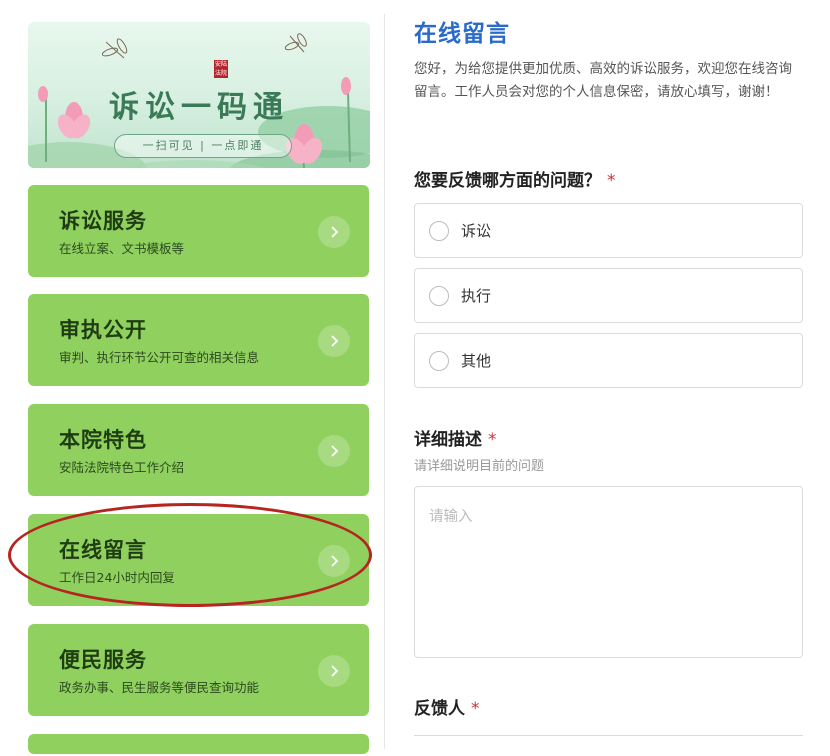  What do you see at coordinates (479, 466) in the screenshot?
I see `description-hint: 请详细说明目前的问题` at bounding box center [479, 466].